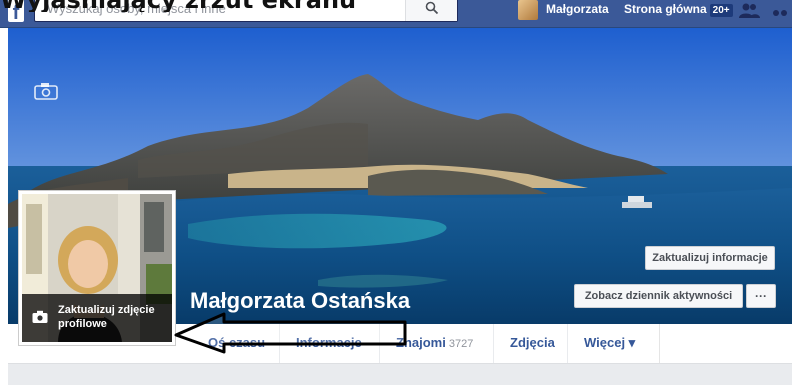 The image size is (792, 385). Describe the element at coordinates (396, 6) in the screenshot. I see `page-heading: Wyjaśniający zrzut ekranu` at that location.